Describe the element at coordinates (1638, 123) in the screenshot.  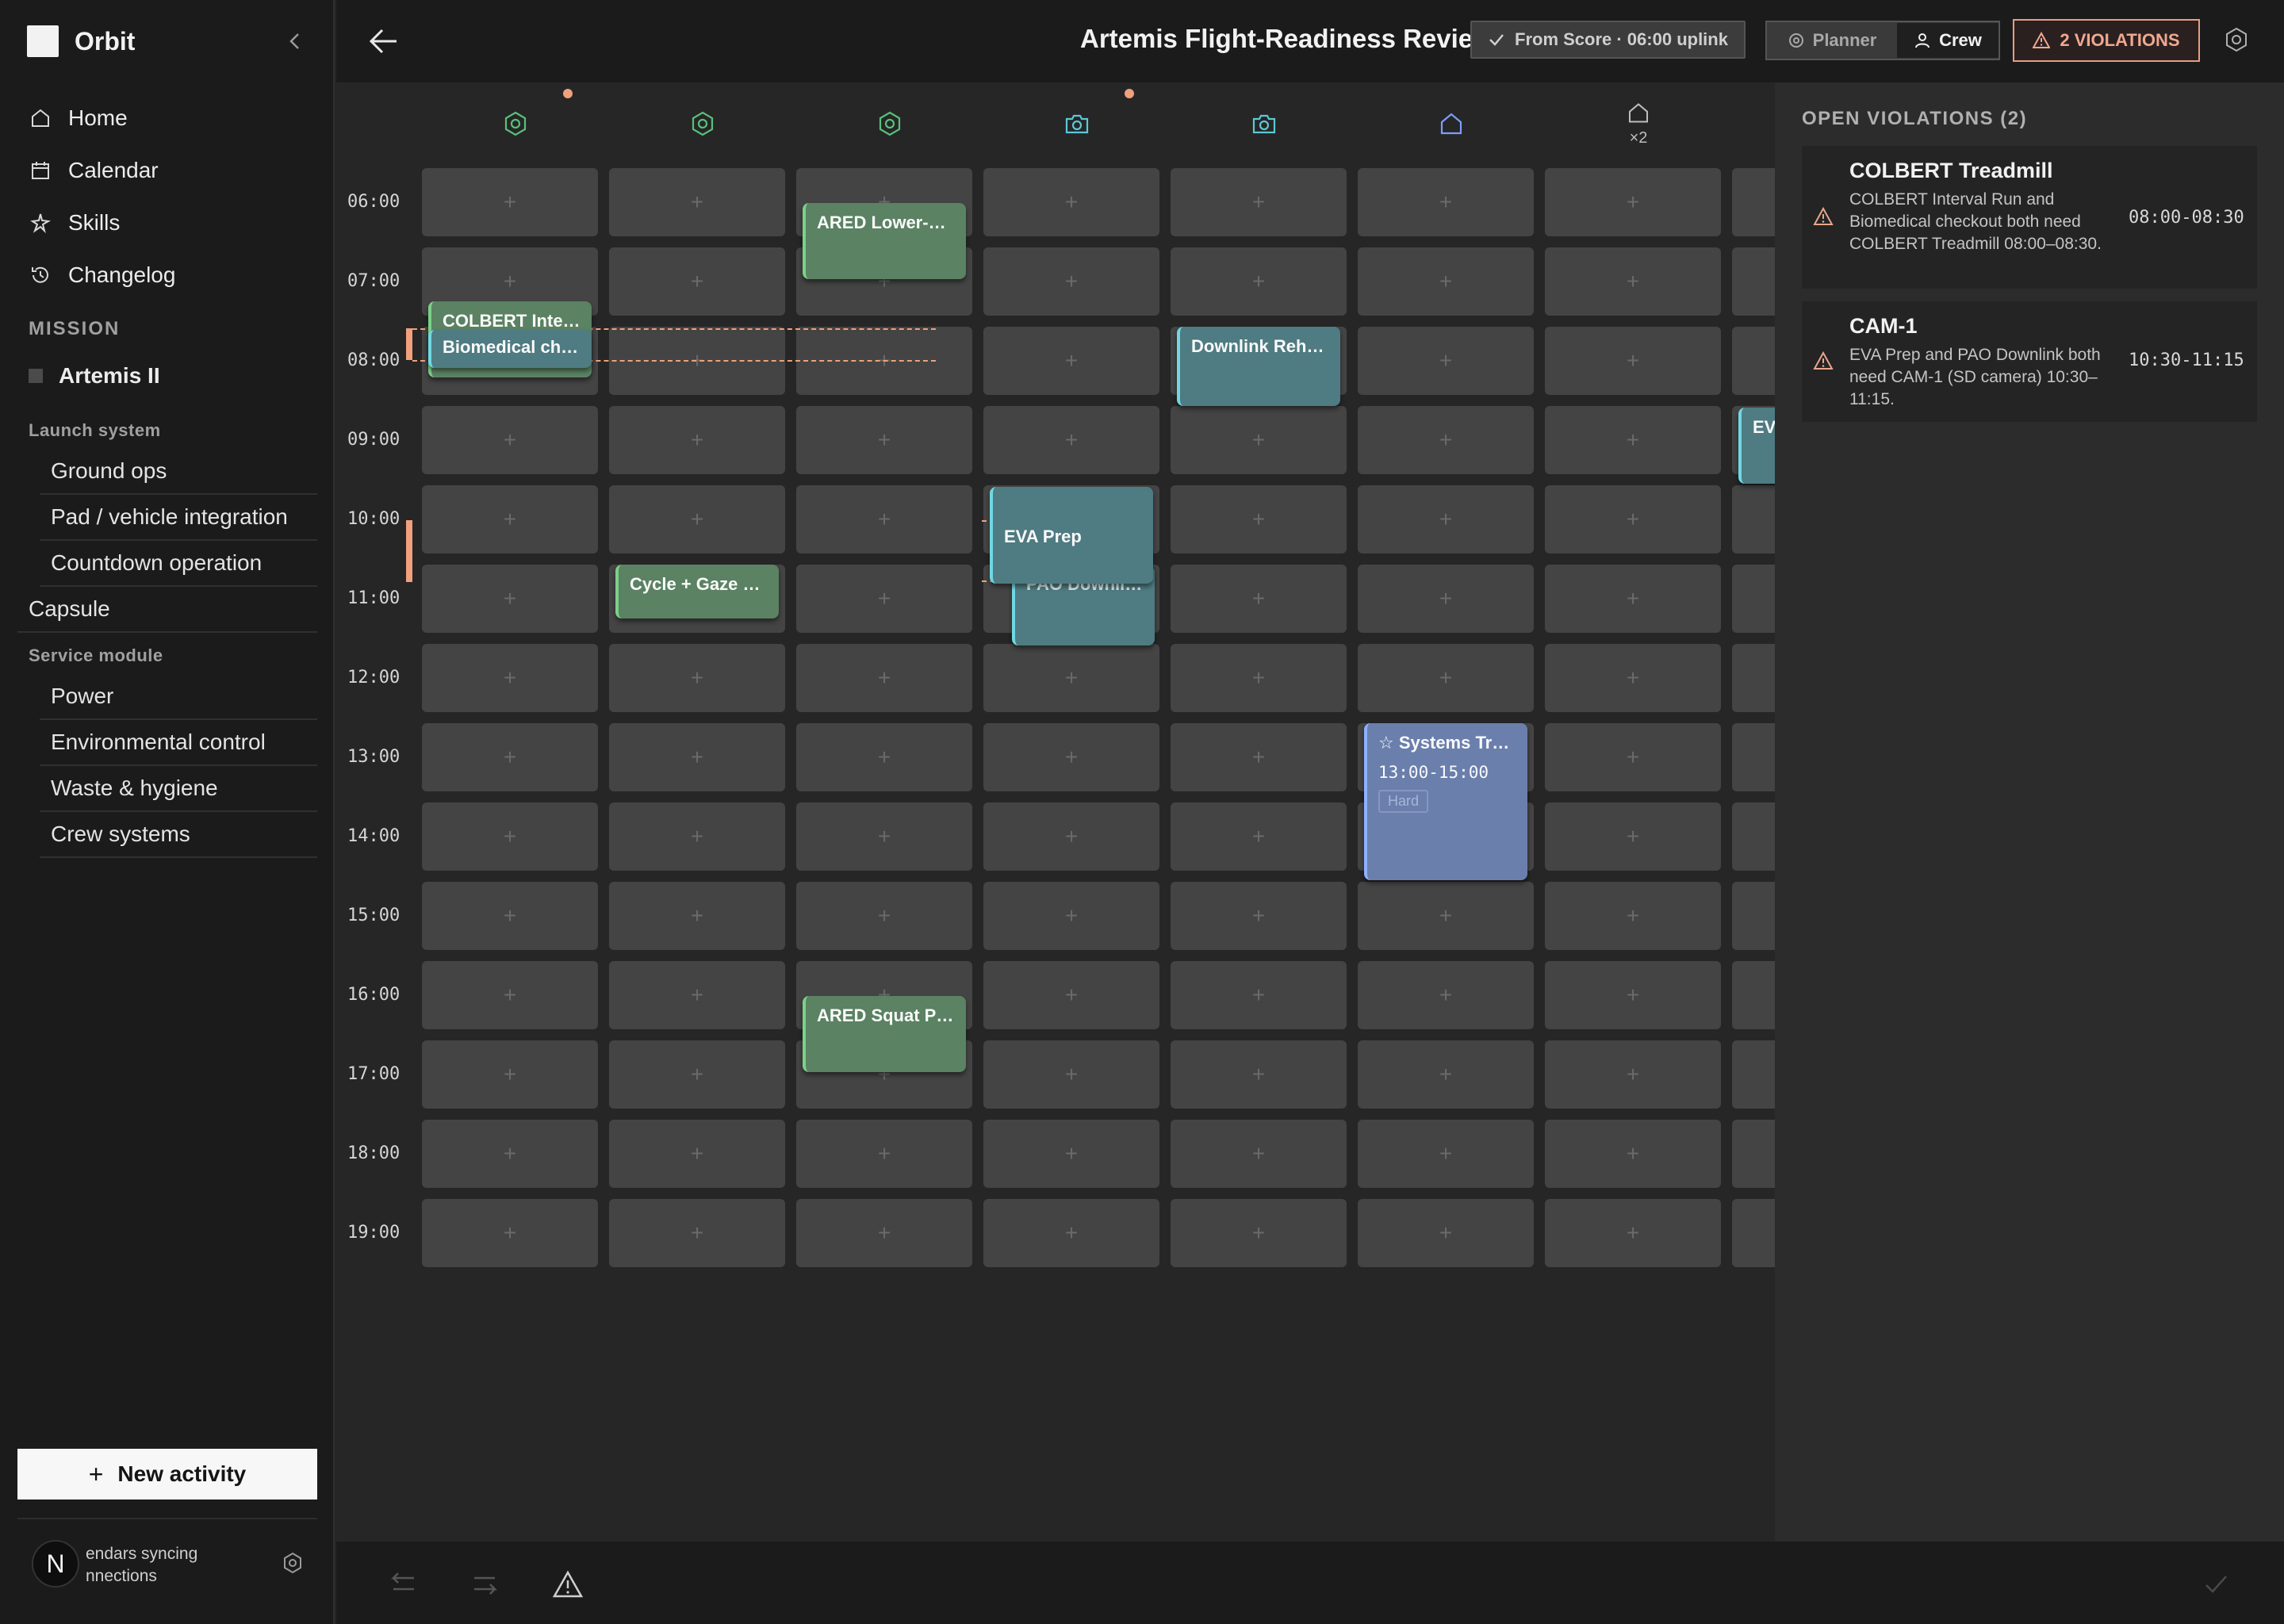
I see `column-header-7: ×2` at that location.